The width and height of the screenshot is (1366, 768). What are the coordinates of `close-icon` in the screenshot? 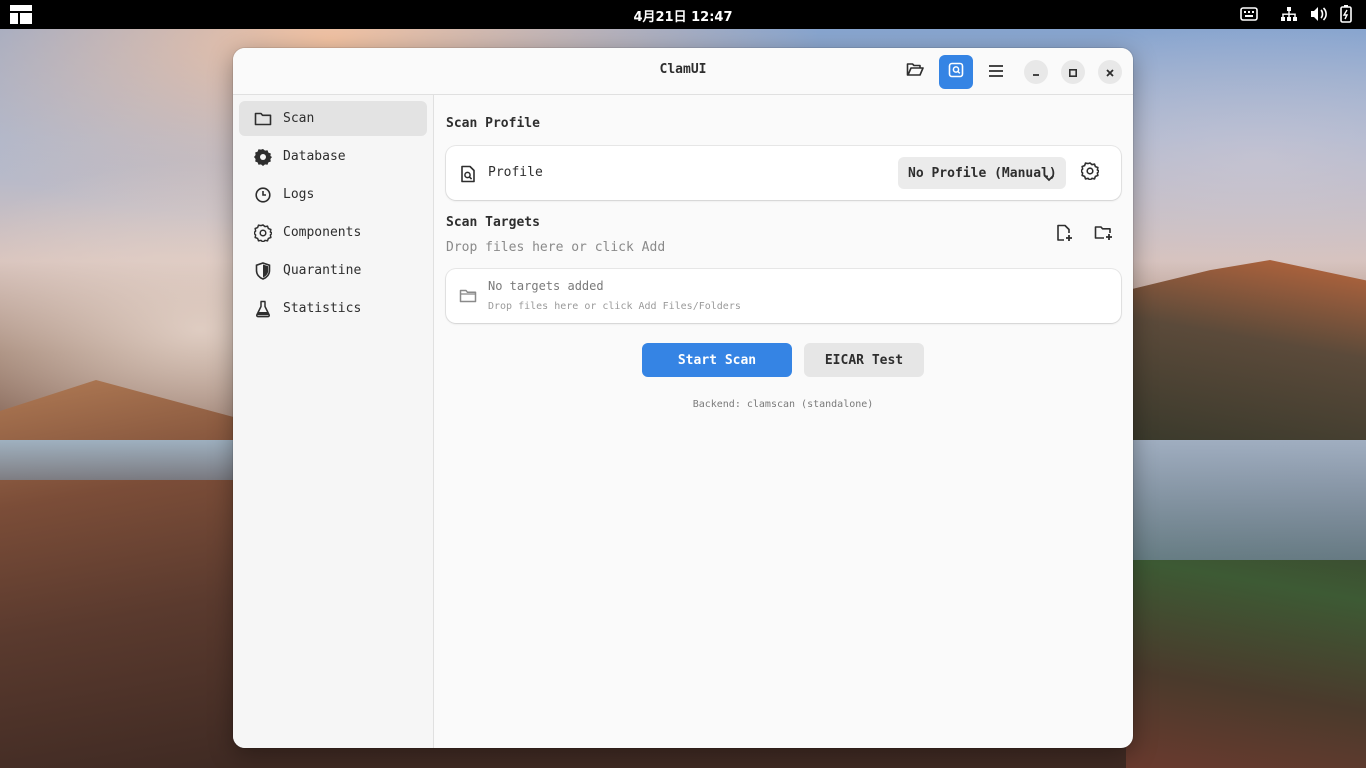 It's located at (1110, 72).